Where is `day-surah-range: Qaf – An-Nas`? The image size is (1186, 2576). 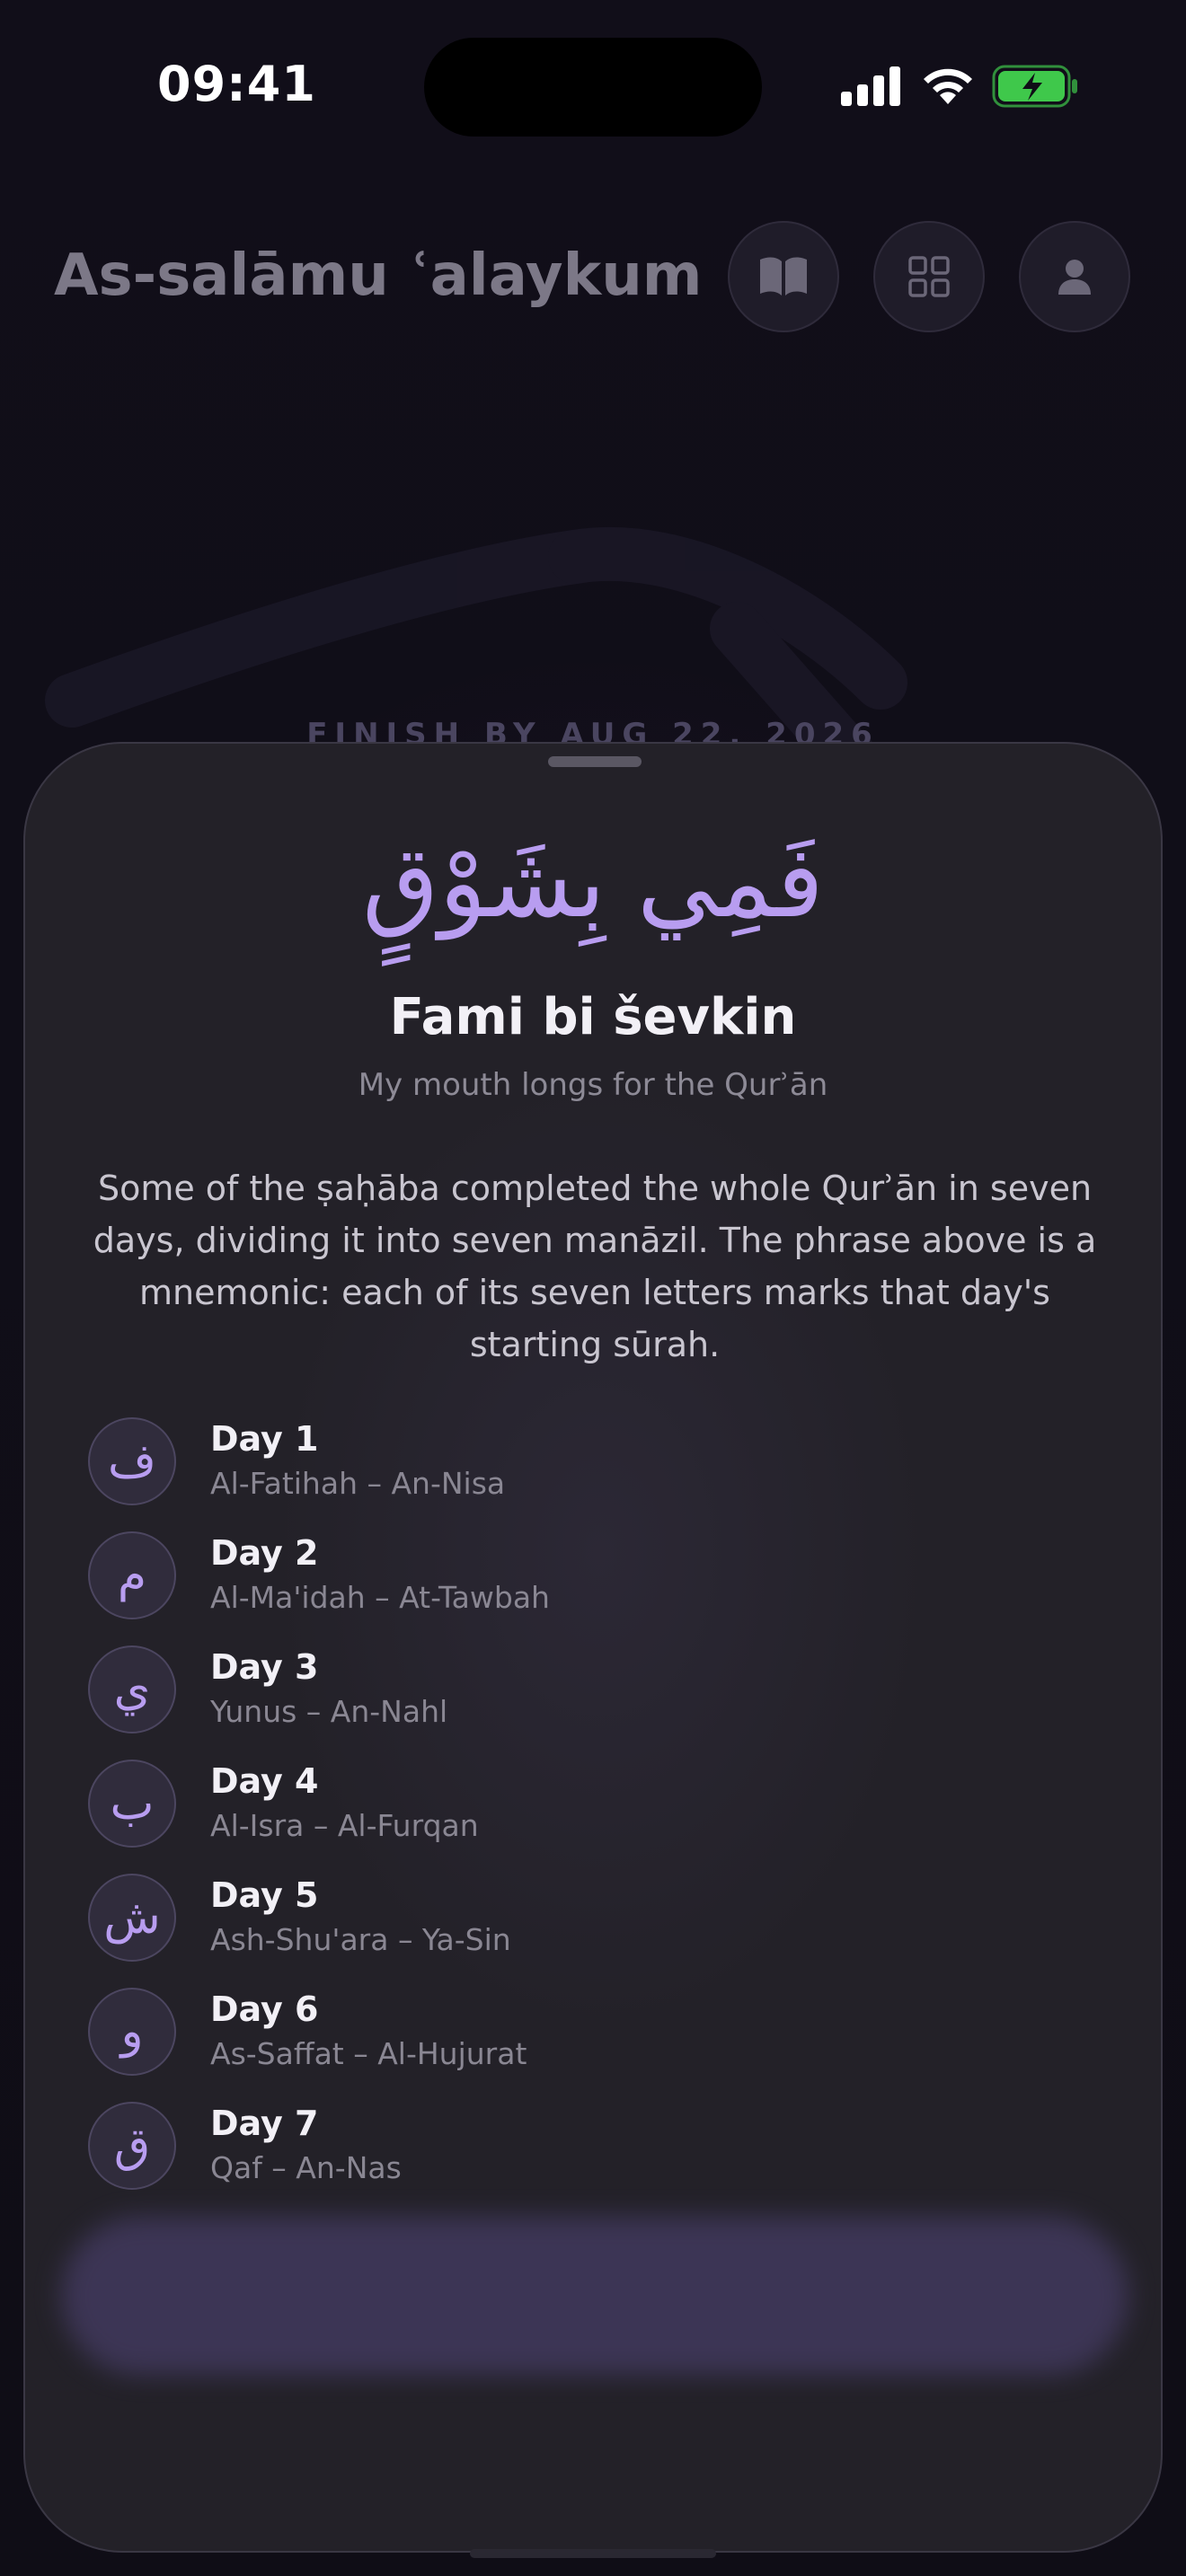 day-surah-range: Qaf – An-Nas is located at coordinates (306, 2167).